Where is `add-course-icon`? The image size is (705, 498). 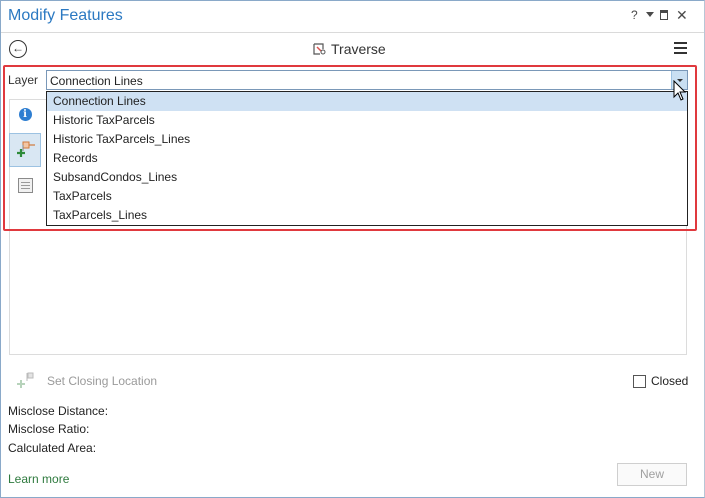
add-course-icon is located at coordinates (26, 149).